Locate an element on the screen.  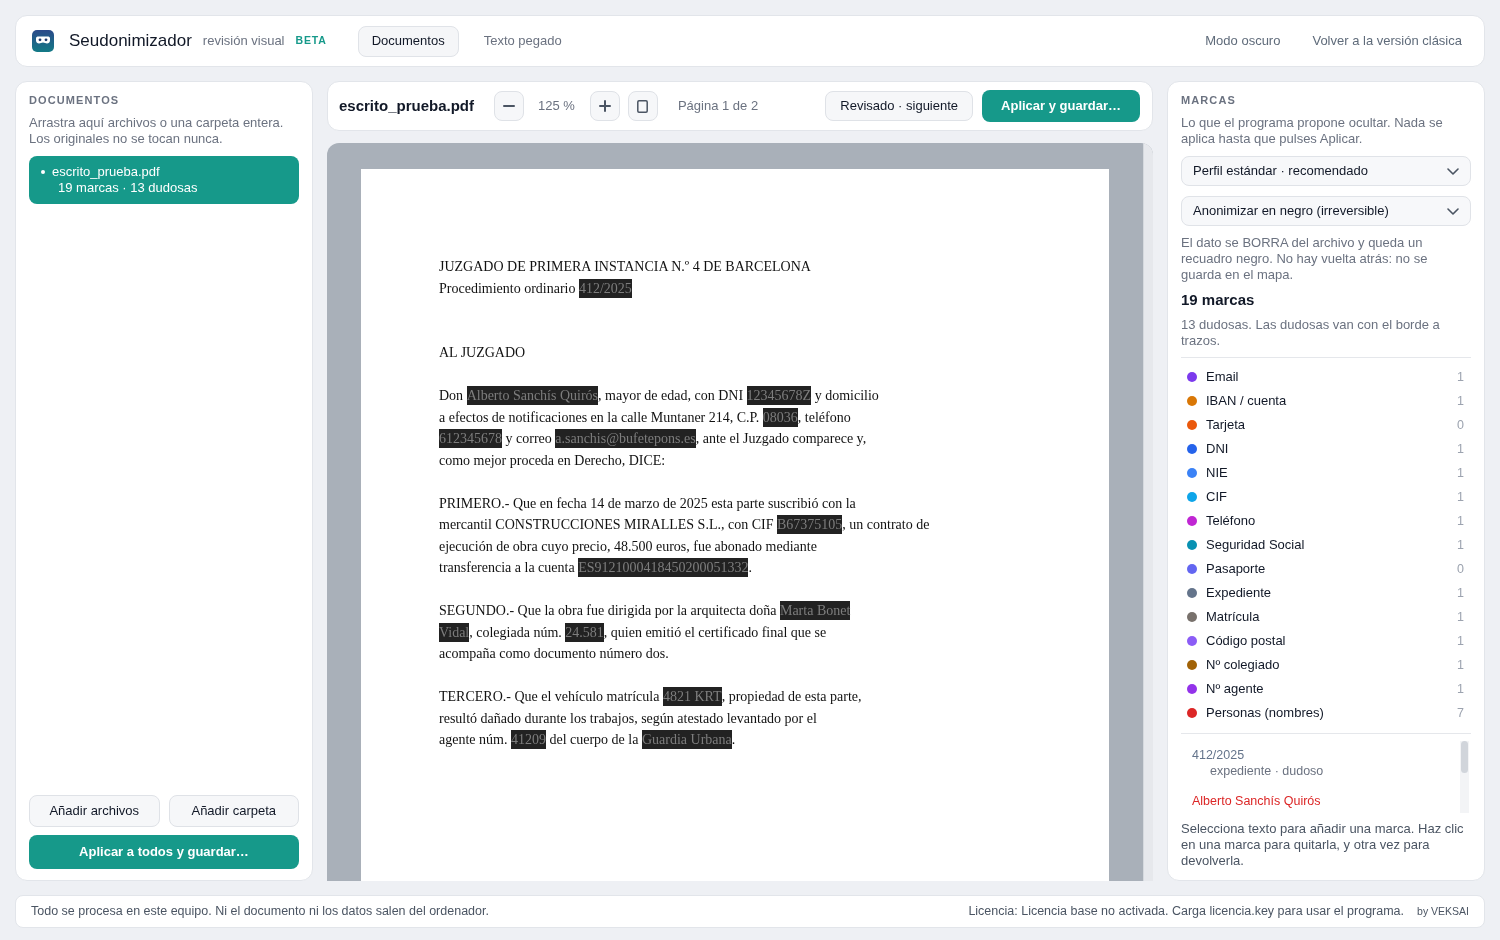
redacted-text: 12345678Z is located at coordinates (779, 395).